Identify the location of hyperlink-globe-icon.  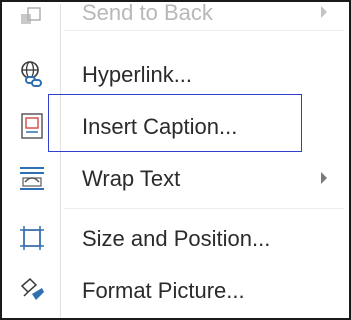
(32, 74).